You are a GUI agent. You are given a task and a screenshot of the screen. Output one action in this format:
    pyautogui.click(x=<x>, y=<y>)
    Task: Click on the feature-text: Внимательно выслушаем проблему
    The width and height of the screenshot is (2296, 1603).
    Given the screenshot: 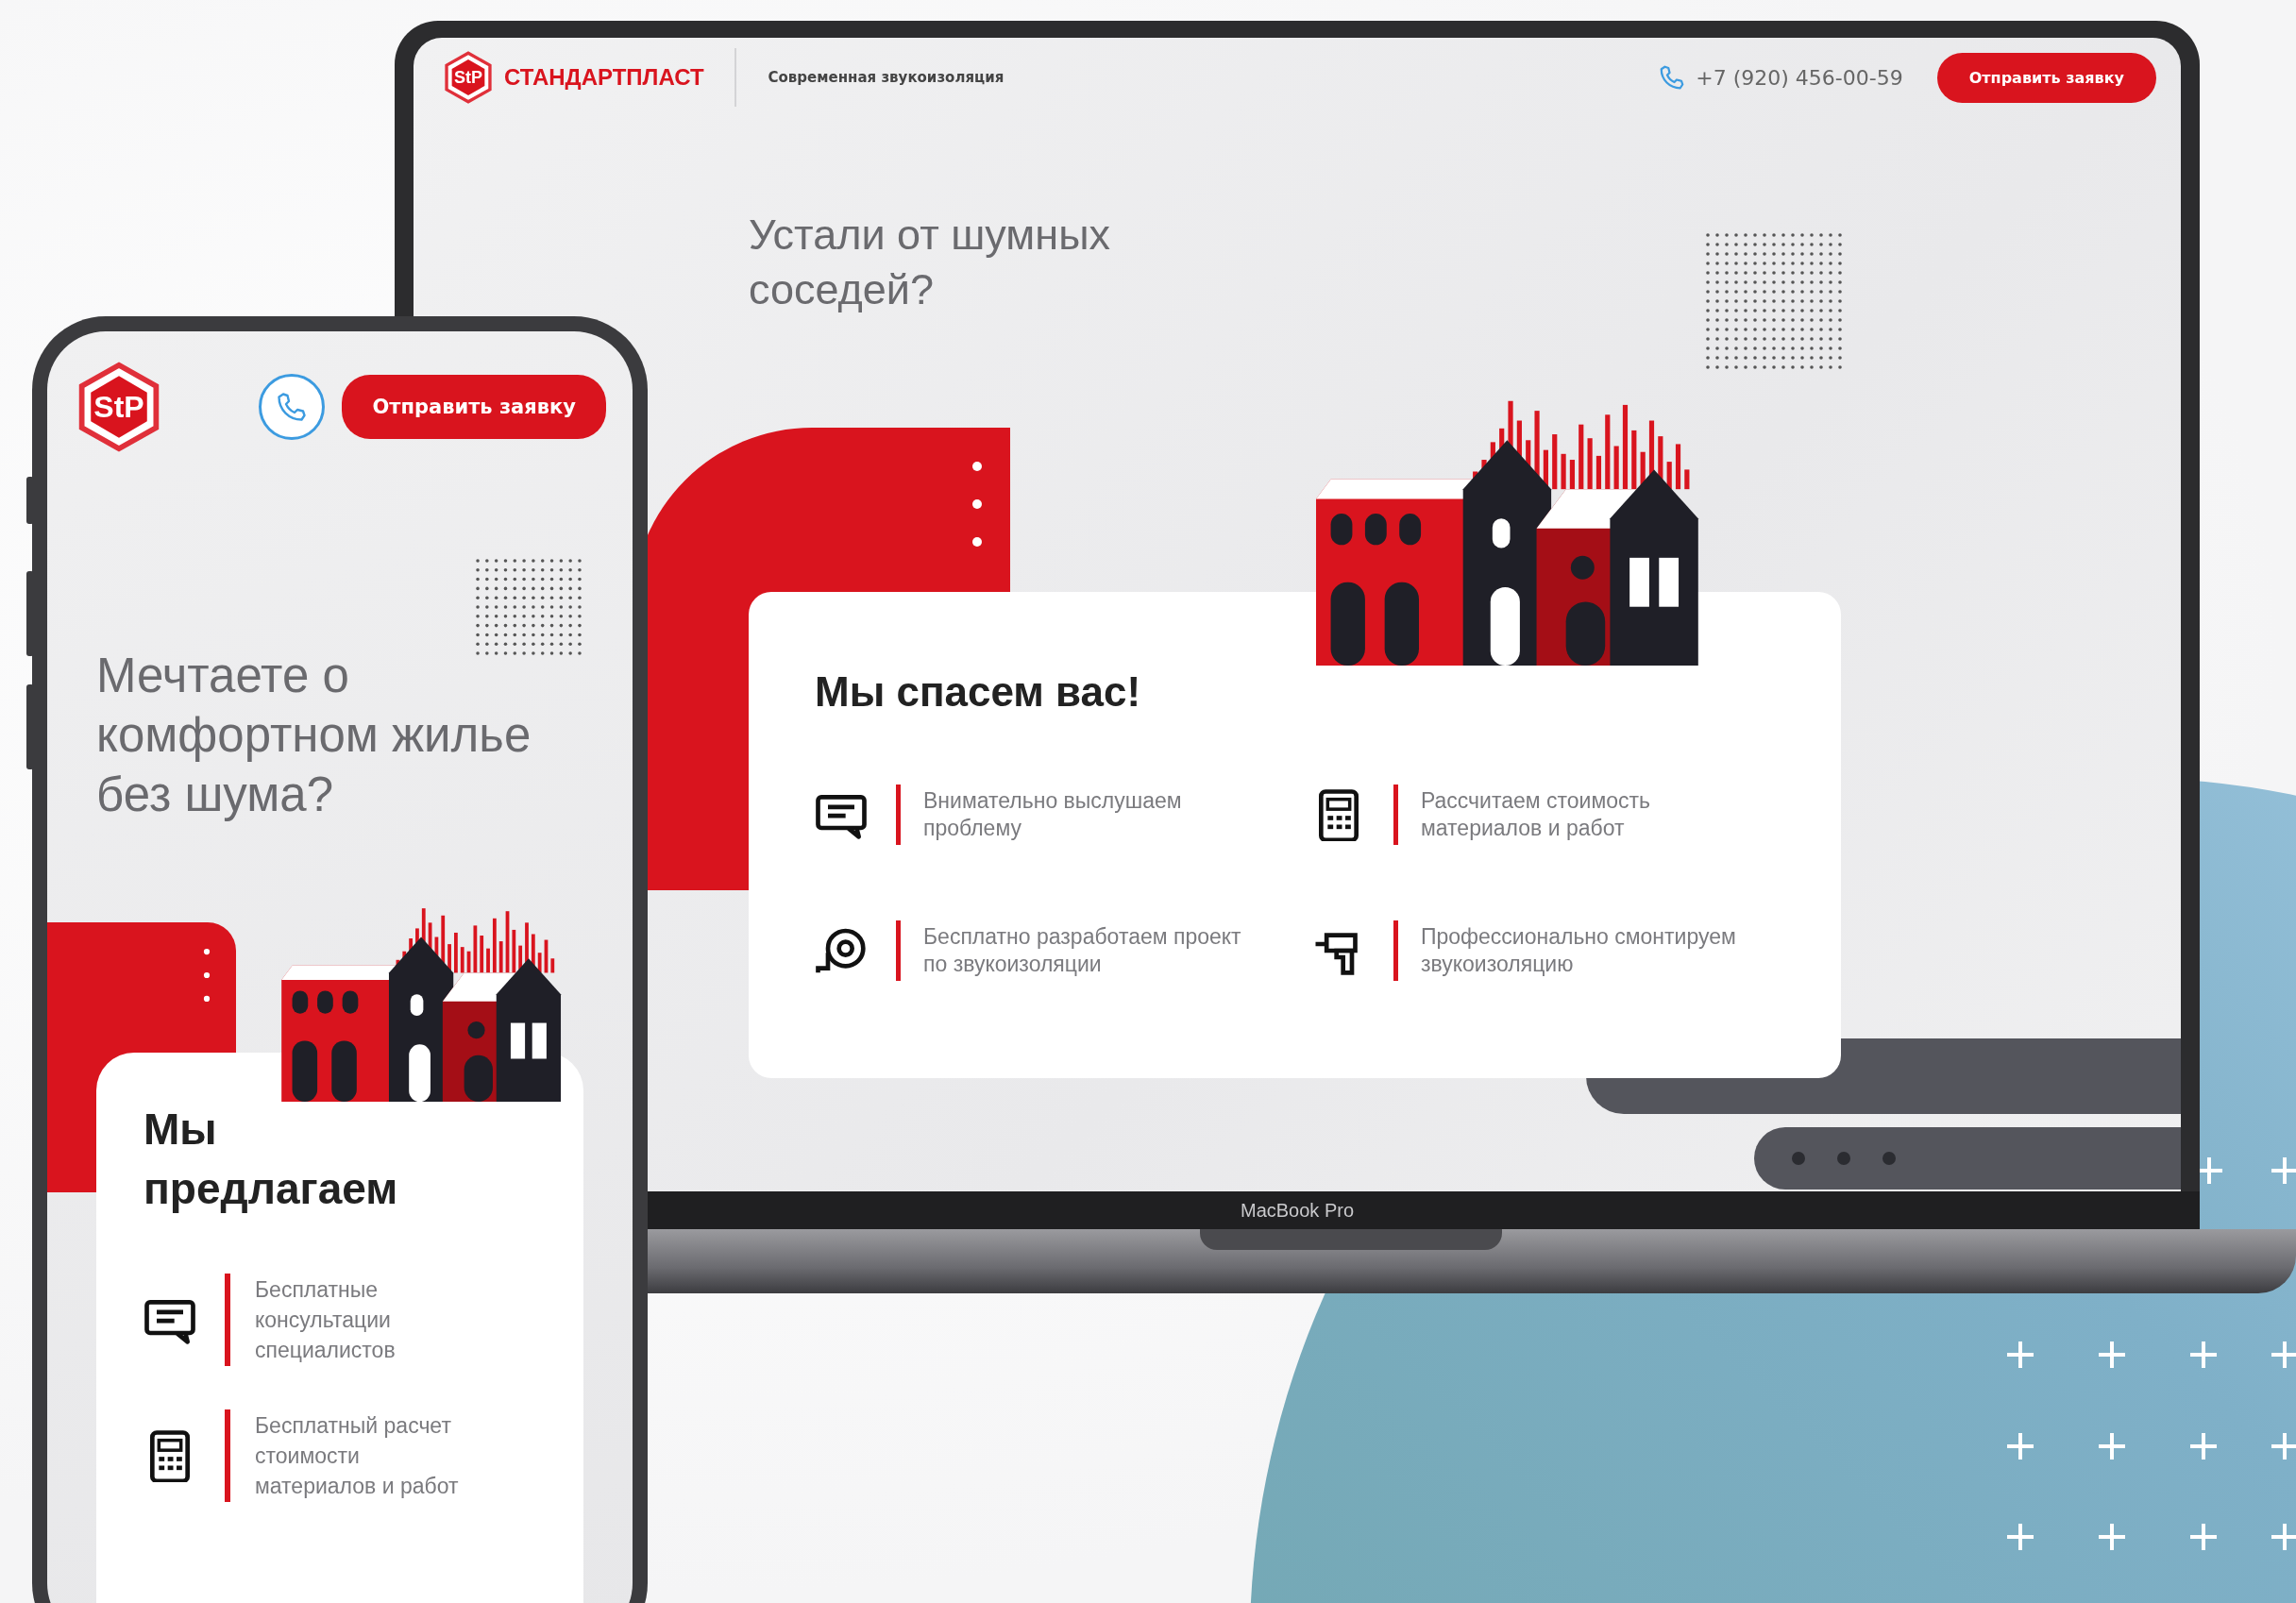 What is the action you would take?
    pyautogui.click(x=1052, y=814)
    